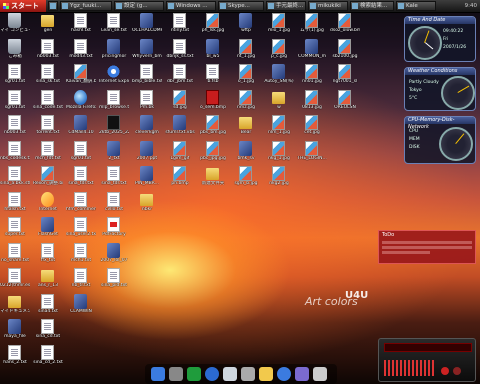 Image resolution: width=480 pixels, height=384 pixels. I want to click on desktop-icon: Bear, so click(246, 128).